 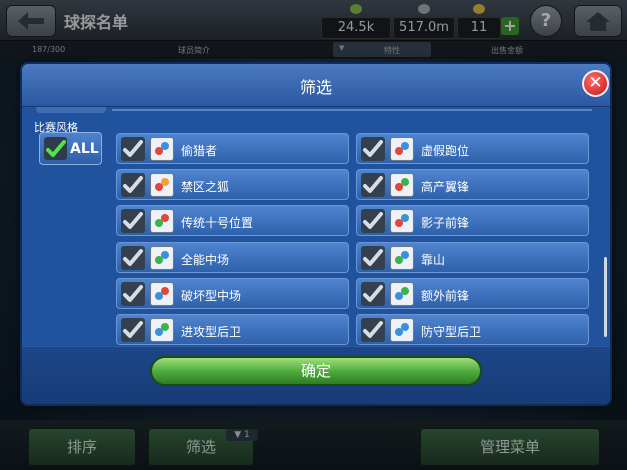 I want to click on prolific-winger-icon, so click(x=402, y=185).